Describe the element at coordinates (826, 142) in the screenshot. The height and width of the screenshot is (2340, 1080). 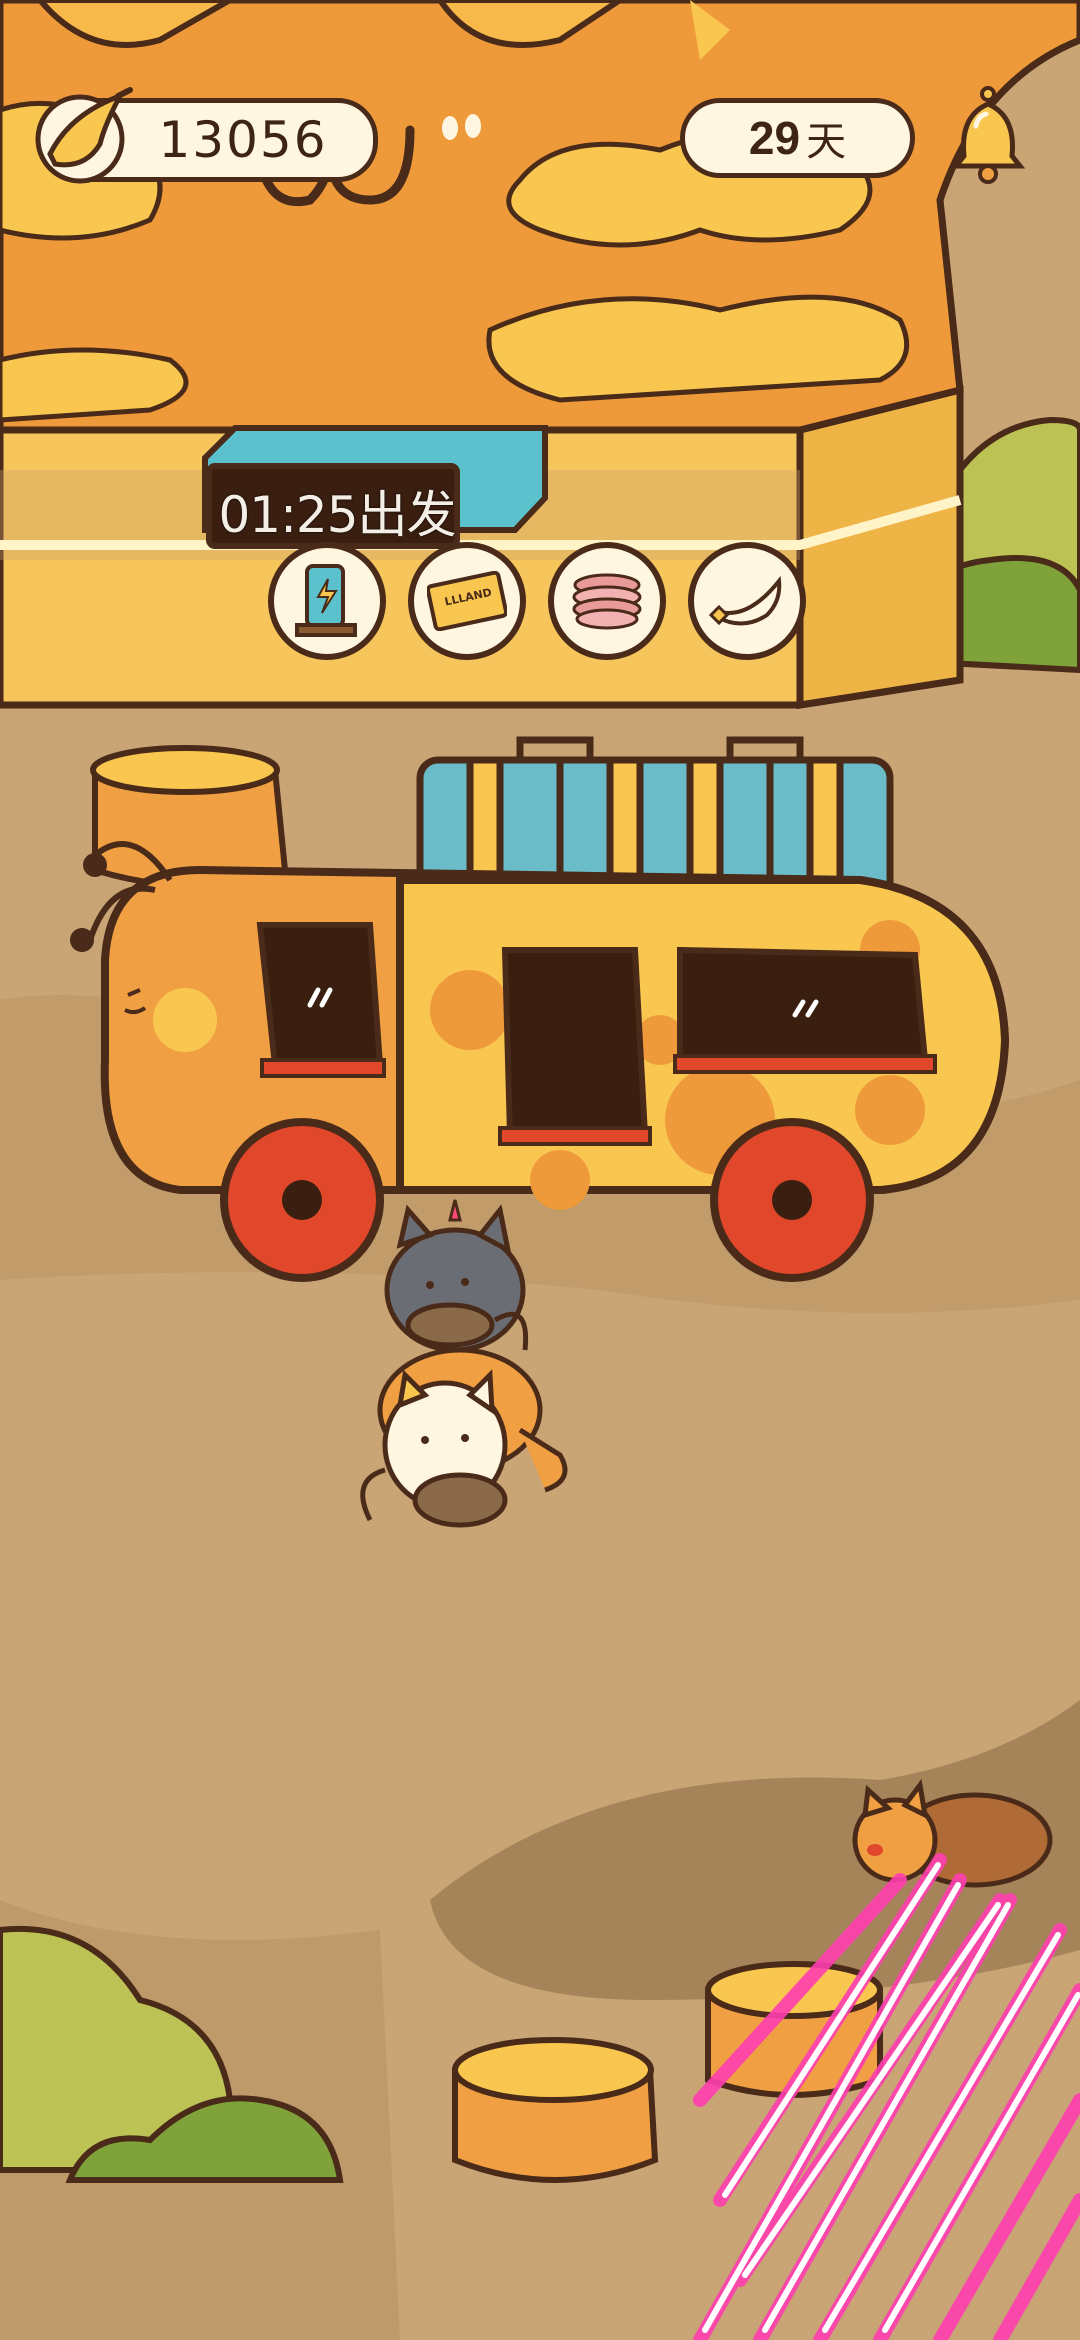
I see `days-unit: 天` at that location.